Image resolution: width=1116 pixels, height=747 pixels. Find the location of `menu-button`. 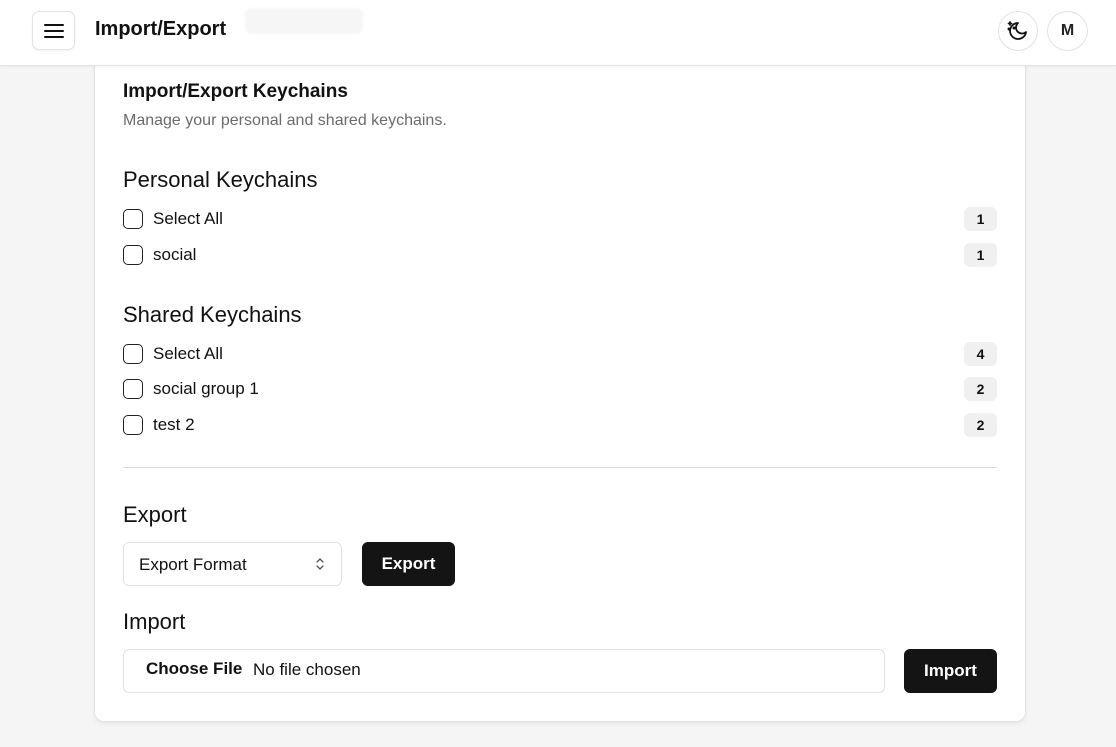

menu-button is located at coordinates (53, 30).